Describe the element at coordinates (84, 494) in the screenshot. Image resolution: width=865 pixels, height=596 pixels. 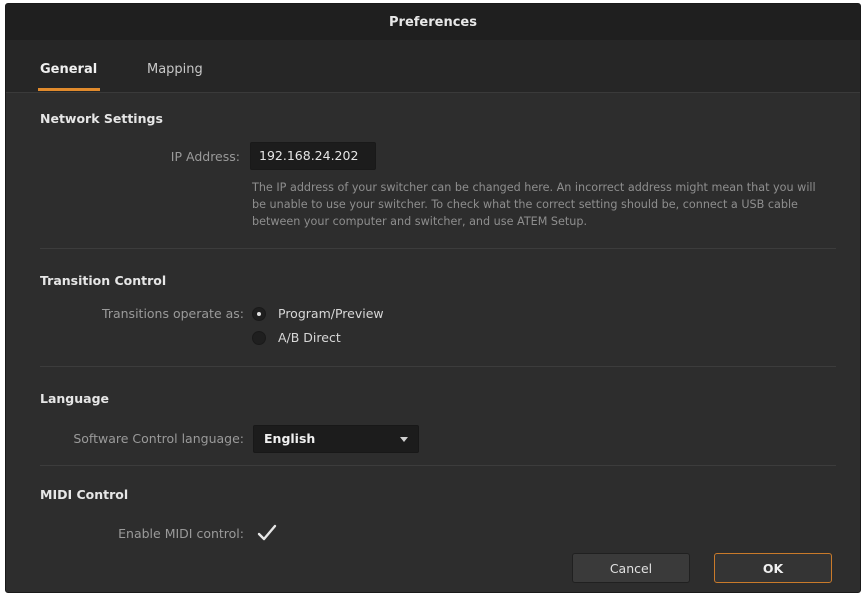
I see `midi-control-heading: MIDI Control` at that location.